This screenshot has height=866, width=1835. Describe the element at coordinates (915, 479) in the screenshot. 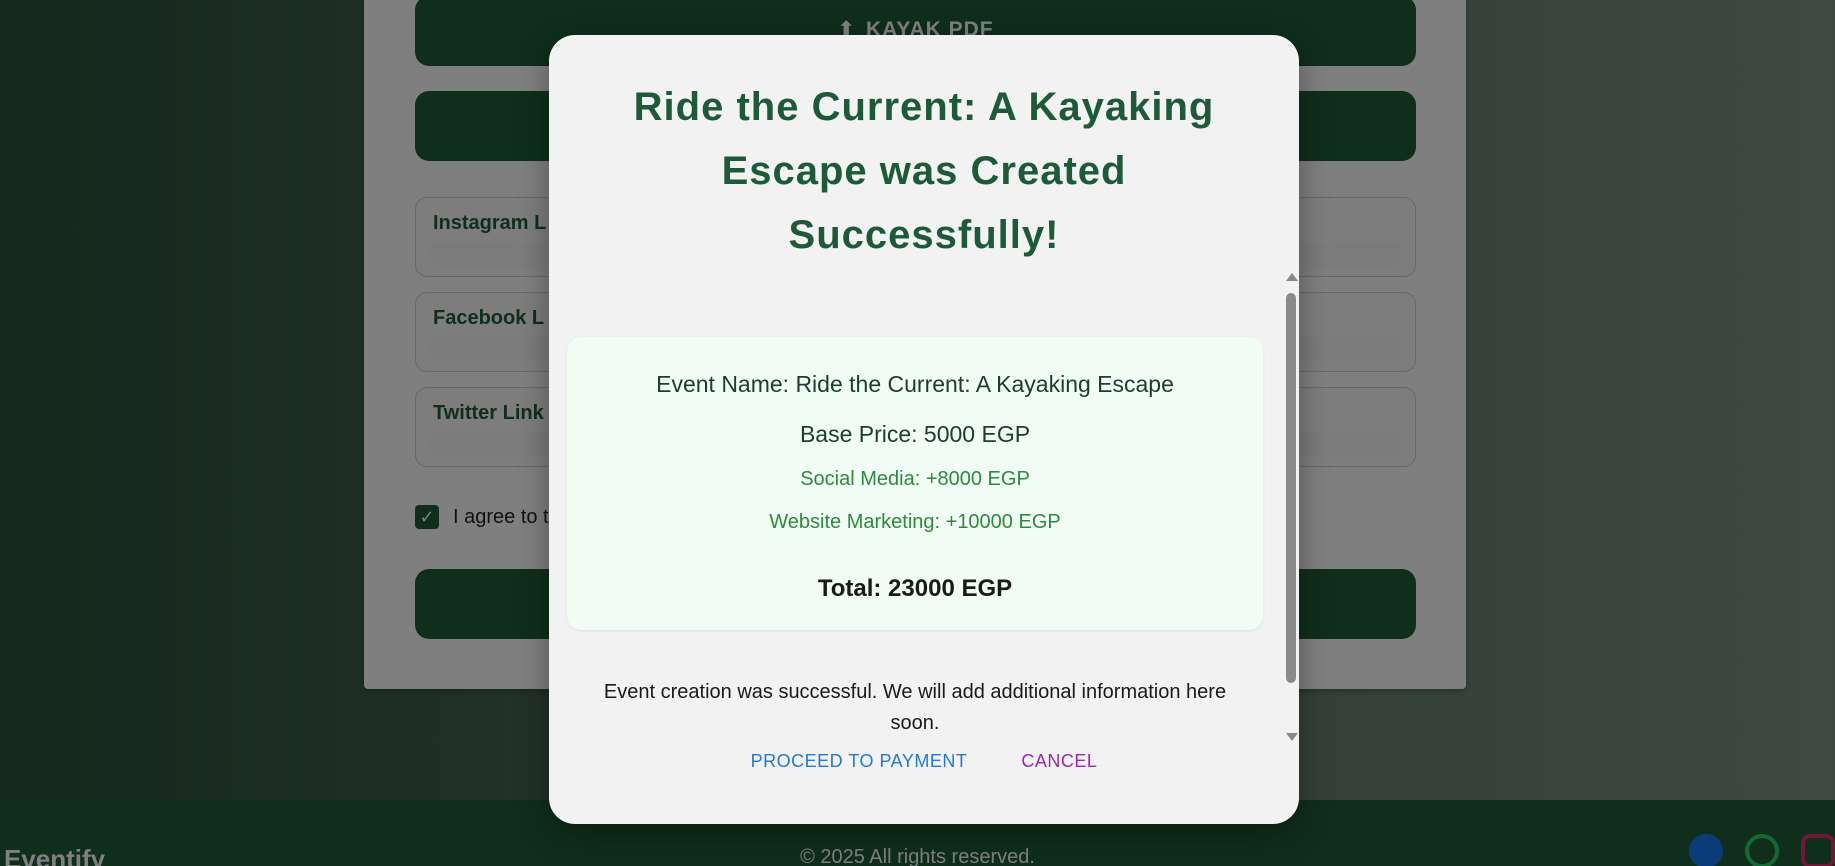

I see `addon-social-media-line: Social Media: +8000 EGP` at that location.